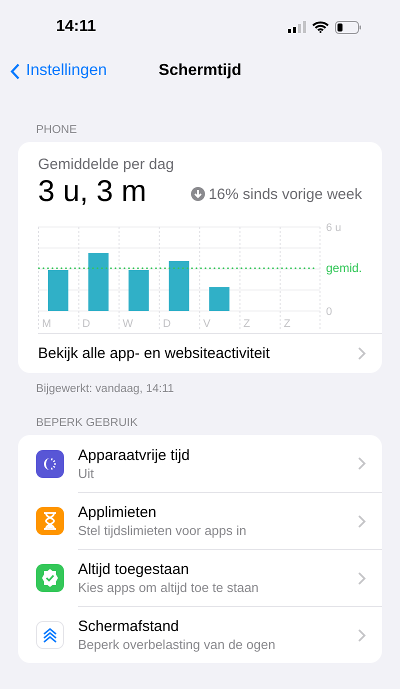  I want to click on double-chevron-up-icon, so click(50, 634).